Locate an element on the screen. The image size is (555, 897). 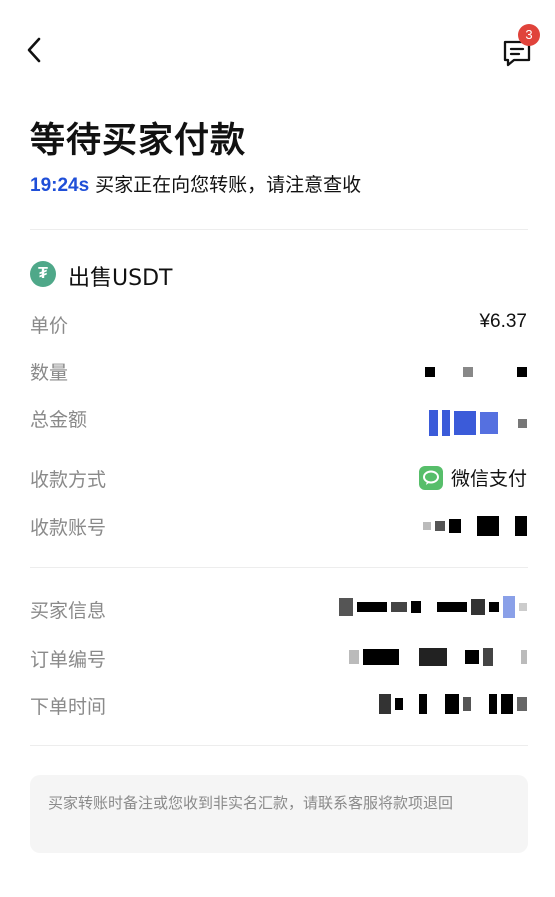
refund-notice: 买家转账时备注或您收到非实名汇款，请联系客服将款项退回 is located at coordinates (279, 814).